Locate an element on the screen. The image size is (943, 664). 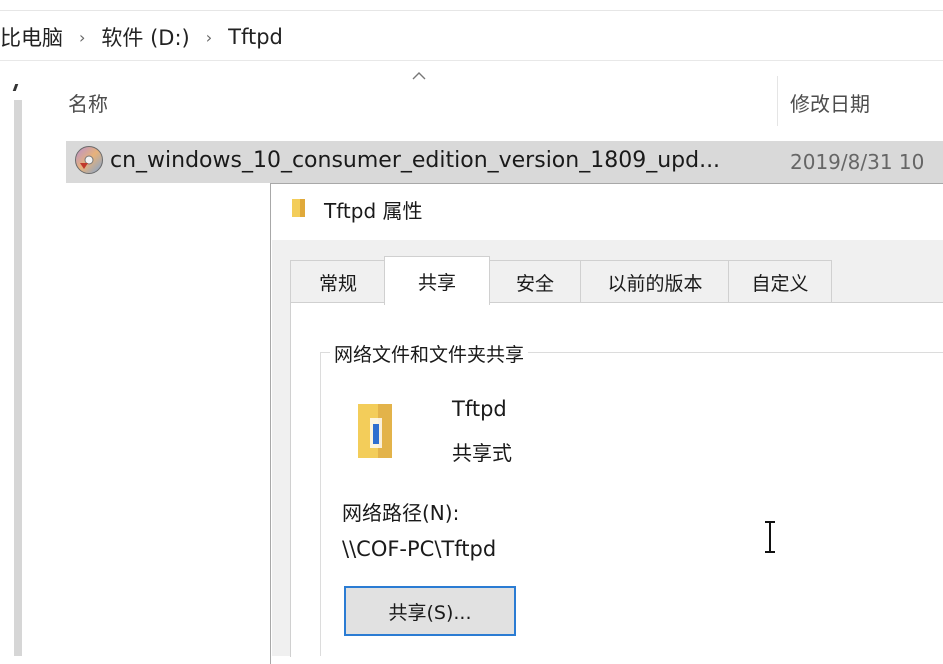
window-top-edge is located at coordinates (471, 5).